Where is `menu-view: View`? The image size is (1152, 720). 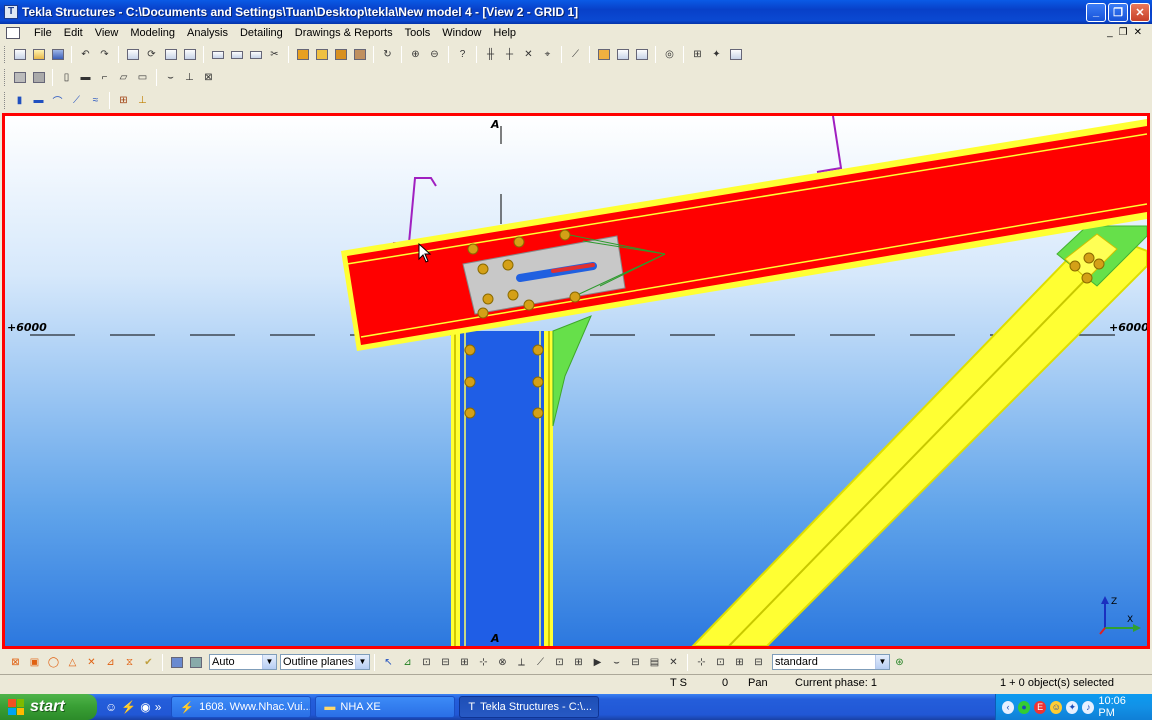
menu-view: View is located at coordinates (107, 33).